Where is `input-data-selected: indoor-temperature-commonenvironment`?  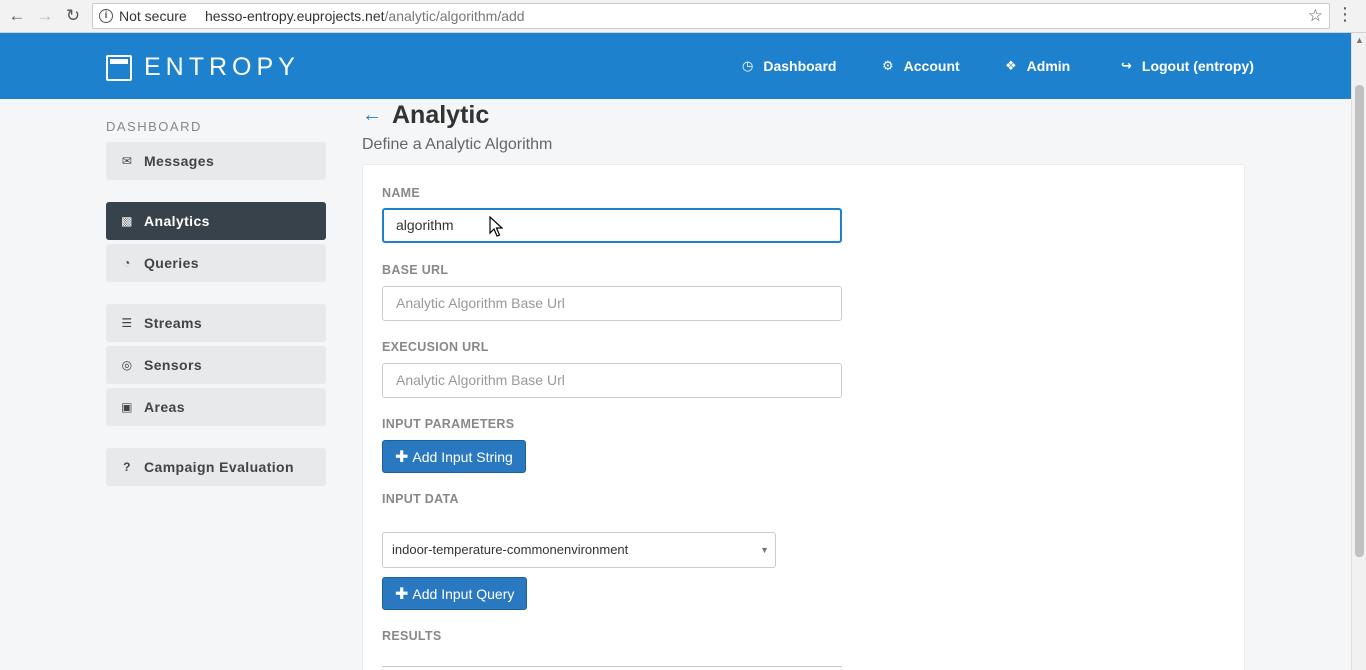 input-data-selected: indoor-temperature-commonenvironment is located at coordinates (510, 549).